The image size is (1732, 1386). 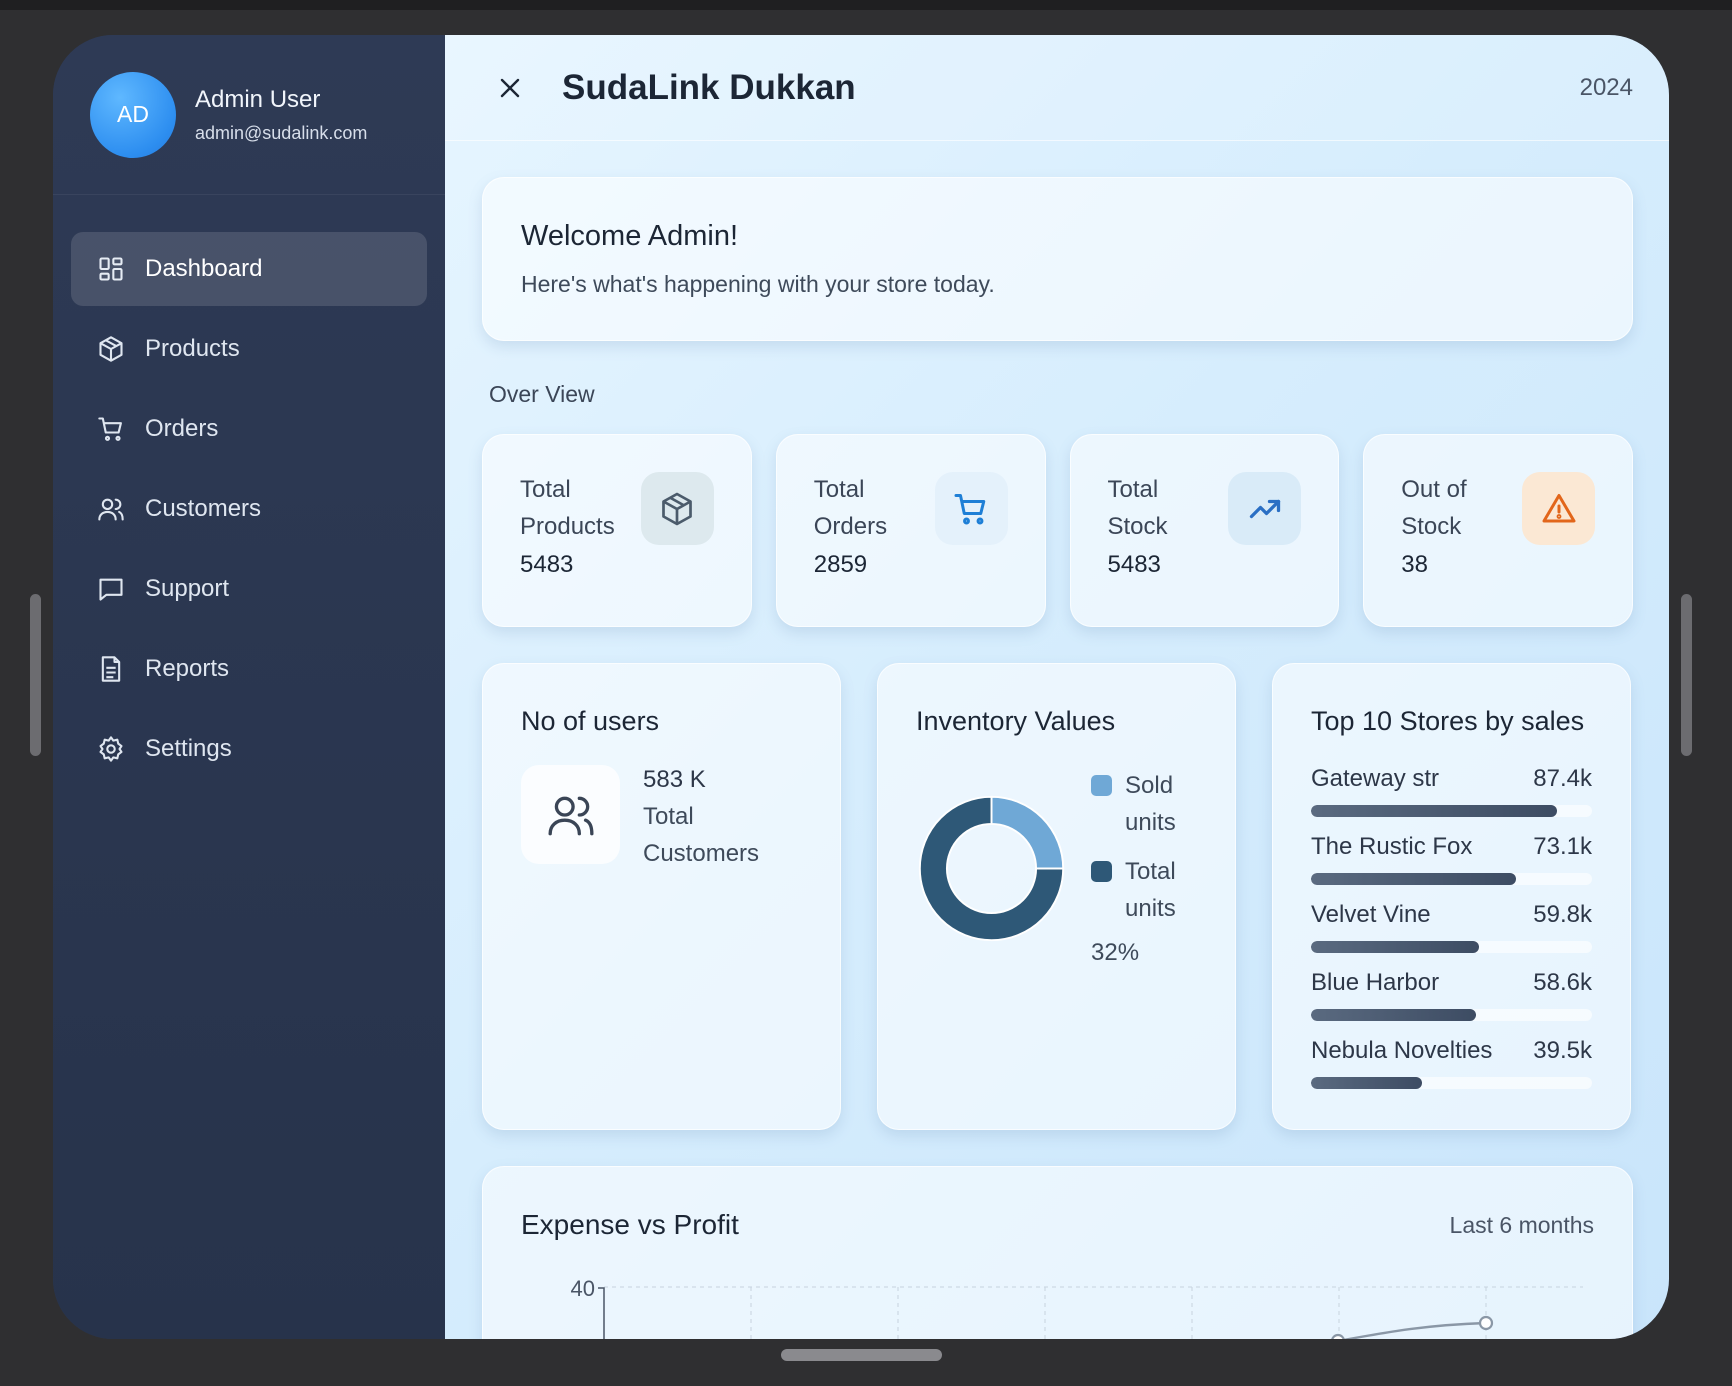 I want to click on message-icon, so click(x=111, y=589).